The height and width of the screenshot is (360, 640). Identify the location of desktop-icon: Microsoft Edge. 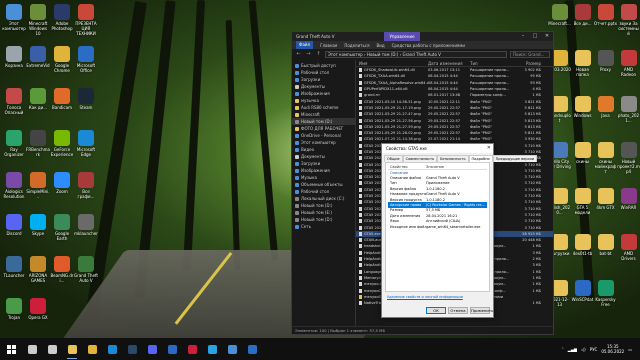
(86, 143).